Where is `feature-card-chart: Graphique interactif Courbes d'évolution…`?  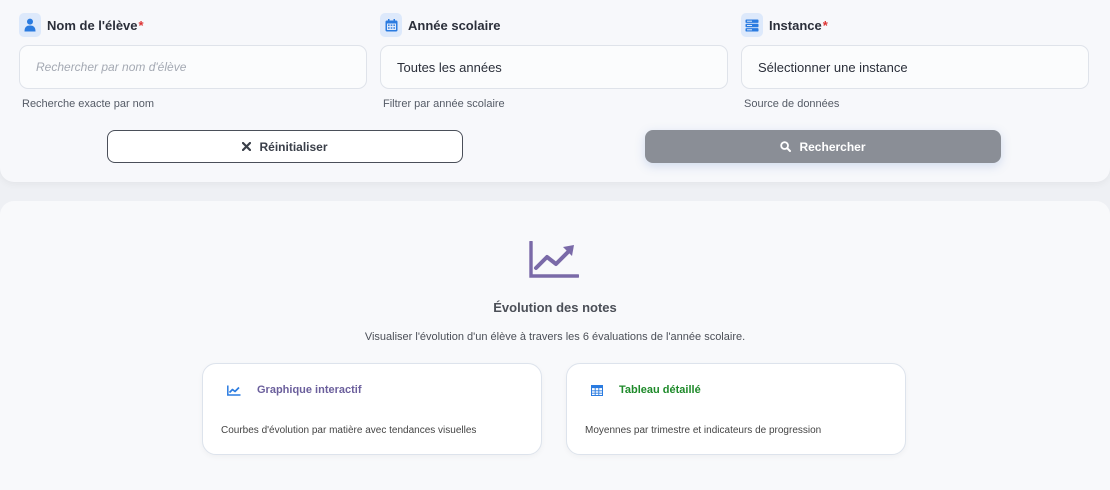 feature-card-chart: Graphique interactif Courbes d'évolution… is located at coordinates (372, 409).